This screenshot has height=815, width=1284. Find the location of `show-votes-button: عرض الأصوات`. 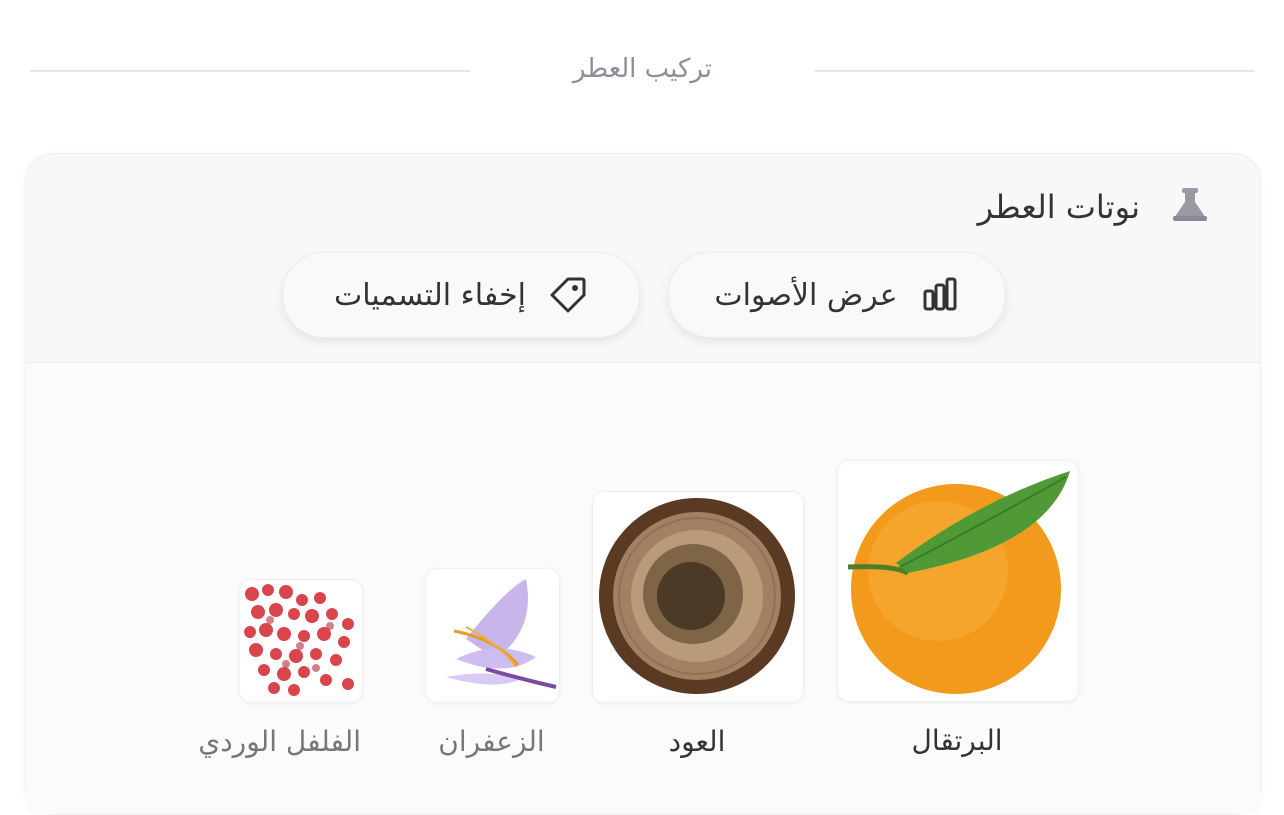

show-votes-button: عرض الأصوات is located at coordinates (837, 295).